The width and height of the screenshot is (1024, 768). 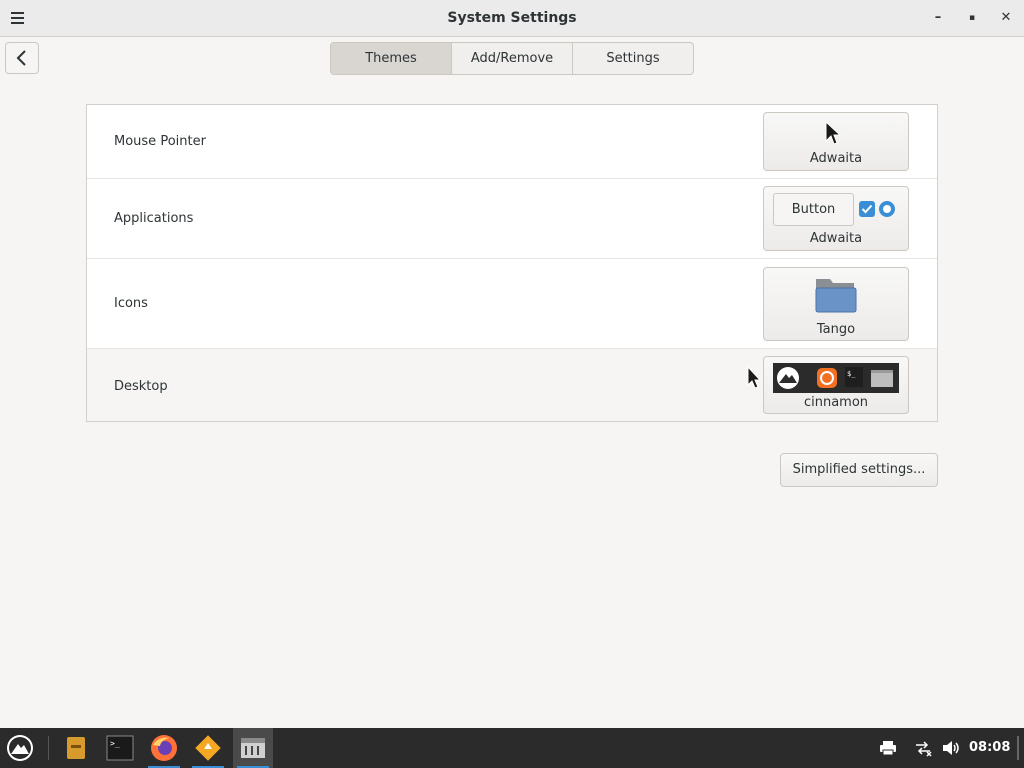 What do you see at coordinates (951, 748) in the screenshot?
I see `volume-icon` at bounding box center [951, 748].